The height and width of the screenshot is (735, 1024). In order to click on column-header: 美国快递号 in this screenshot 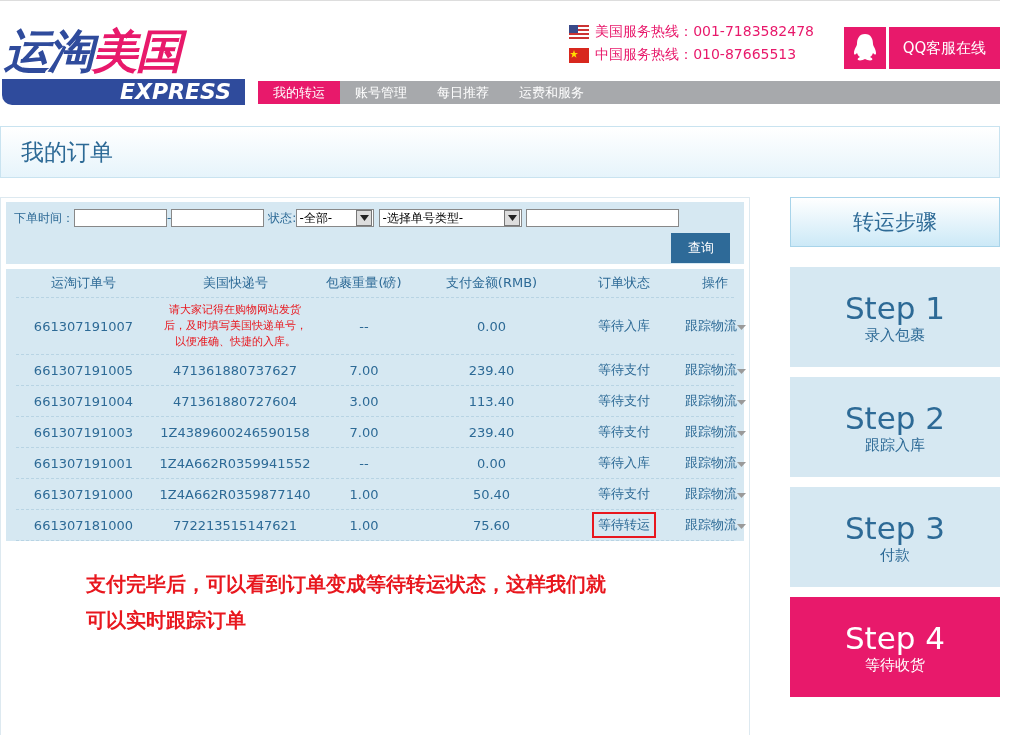, I will do `click(235, 283)`.